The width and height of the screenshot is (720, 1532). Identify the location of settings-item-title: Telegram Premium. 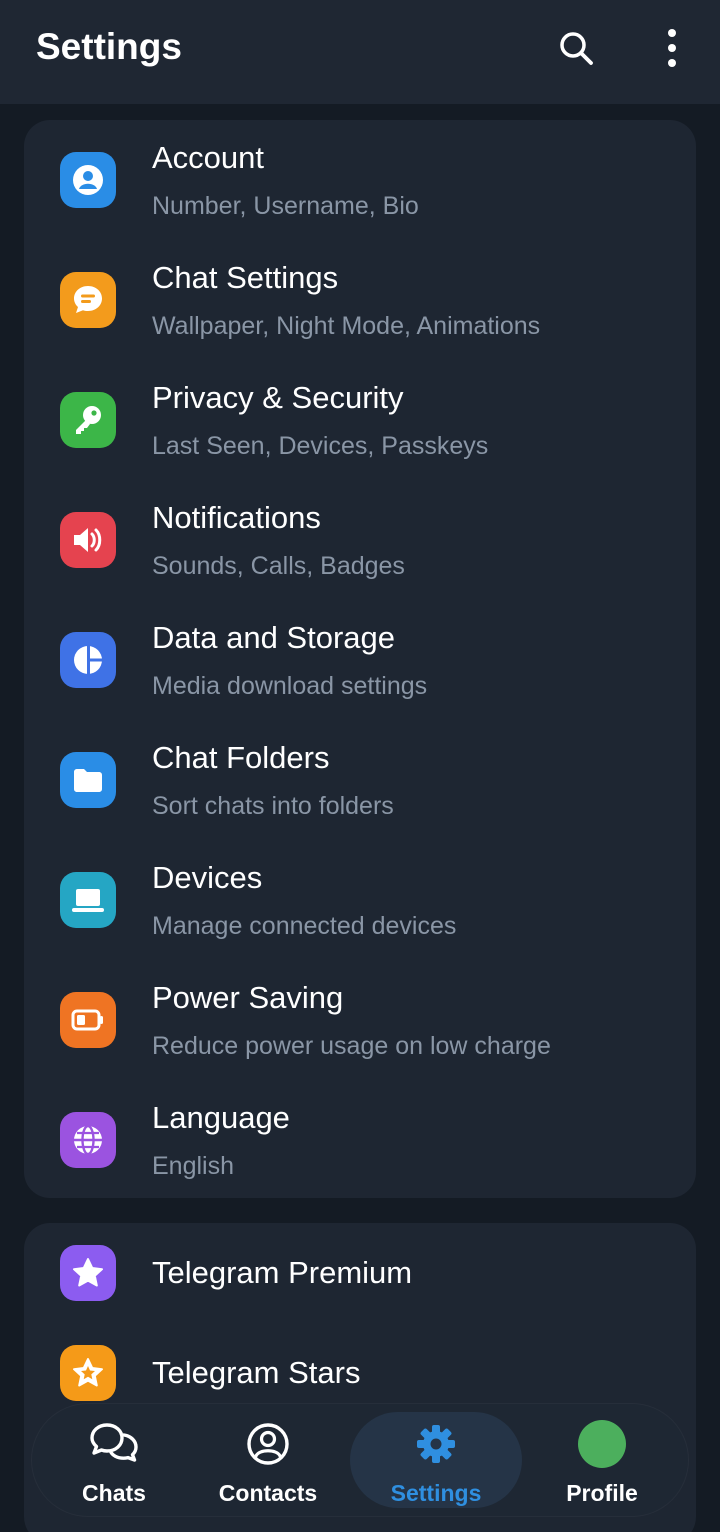
(282, 1272).